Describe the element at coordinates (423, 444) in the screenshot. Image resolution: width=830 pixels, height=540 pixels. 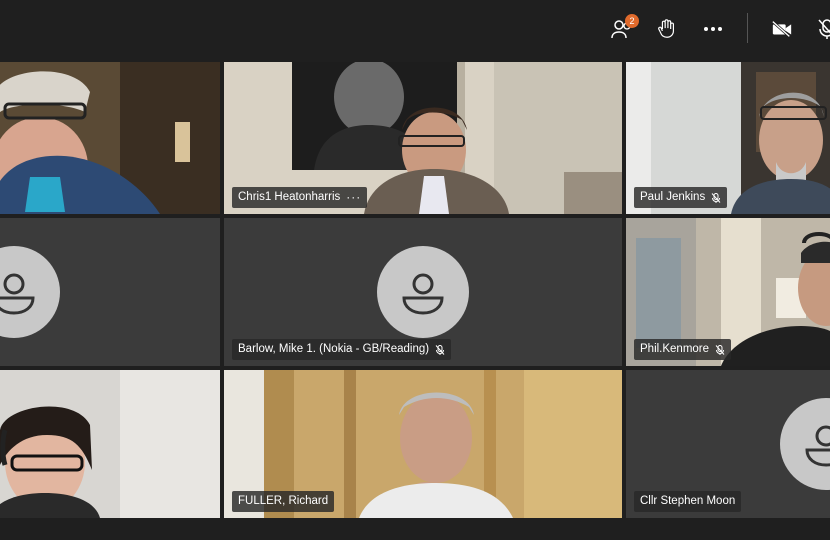
I see `participant-tile: FULLER, Richard` at that location.